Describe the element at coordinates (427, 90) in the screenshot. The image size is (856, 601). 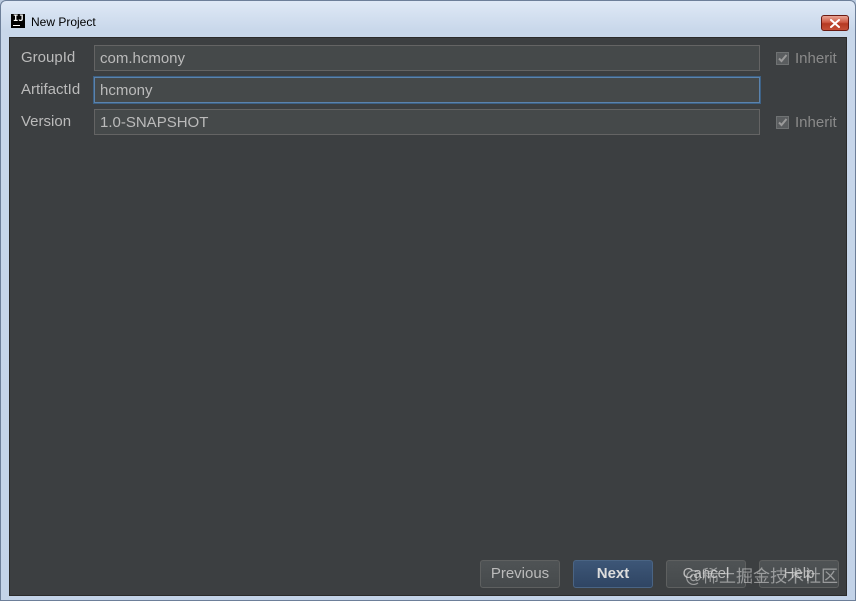
I see `artifact-id-input` at that location.